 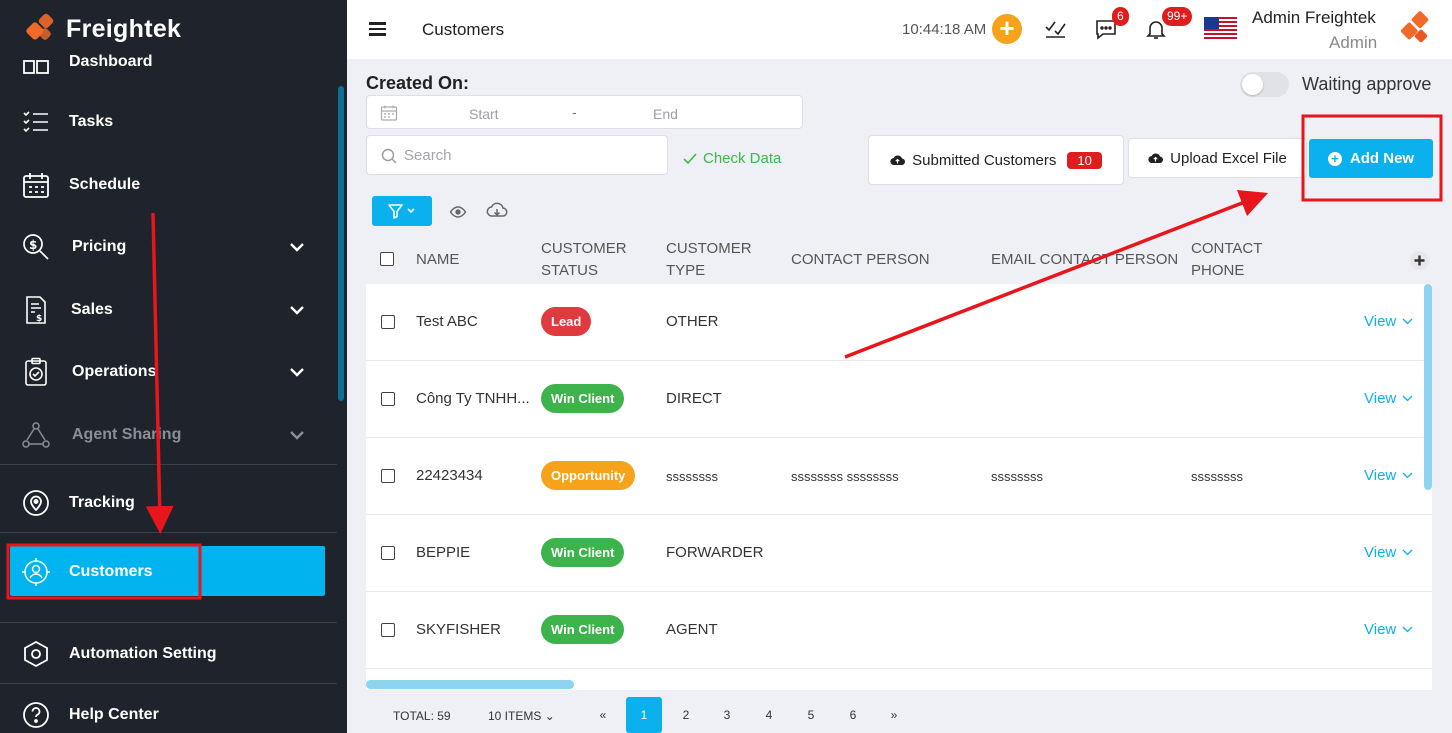 What do you see at coordinates (899, 322) in the screenshot?
I see `table-row: Test ABC Lead OTHER View` at bounding box center [899, 322].